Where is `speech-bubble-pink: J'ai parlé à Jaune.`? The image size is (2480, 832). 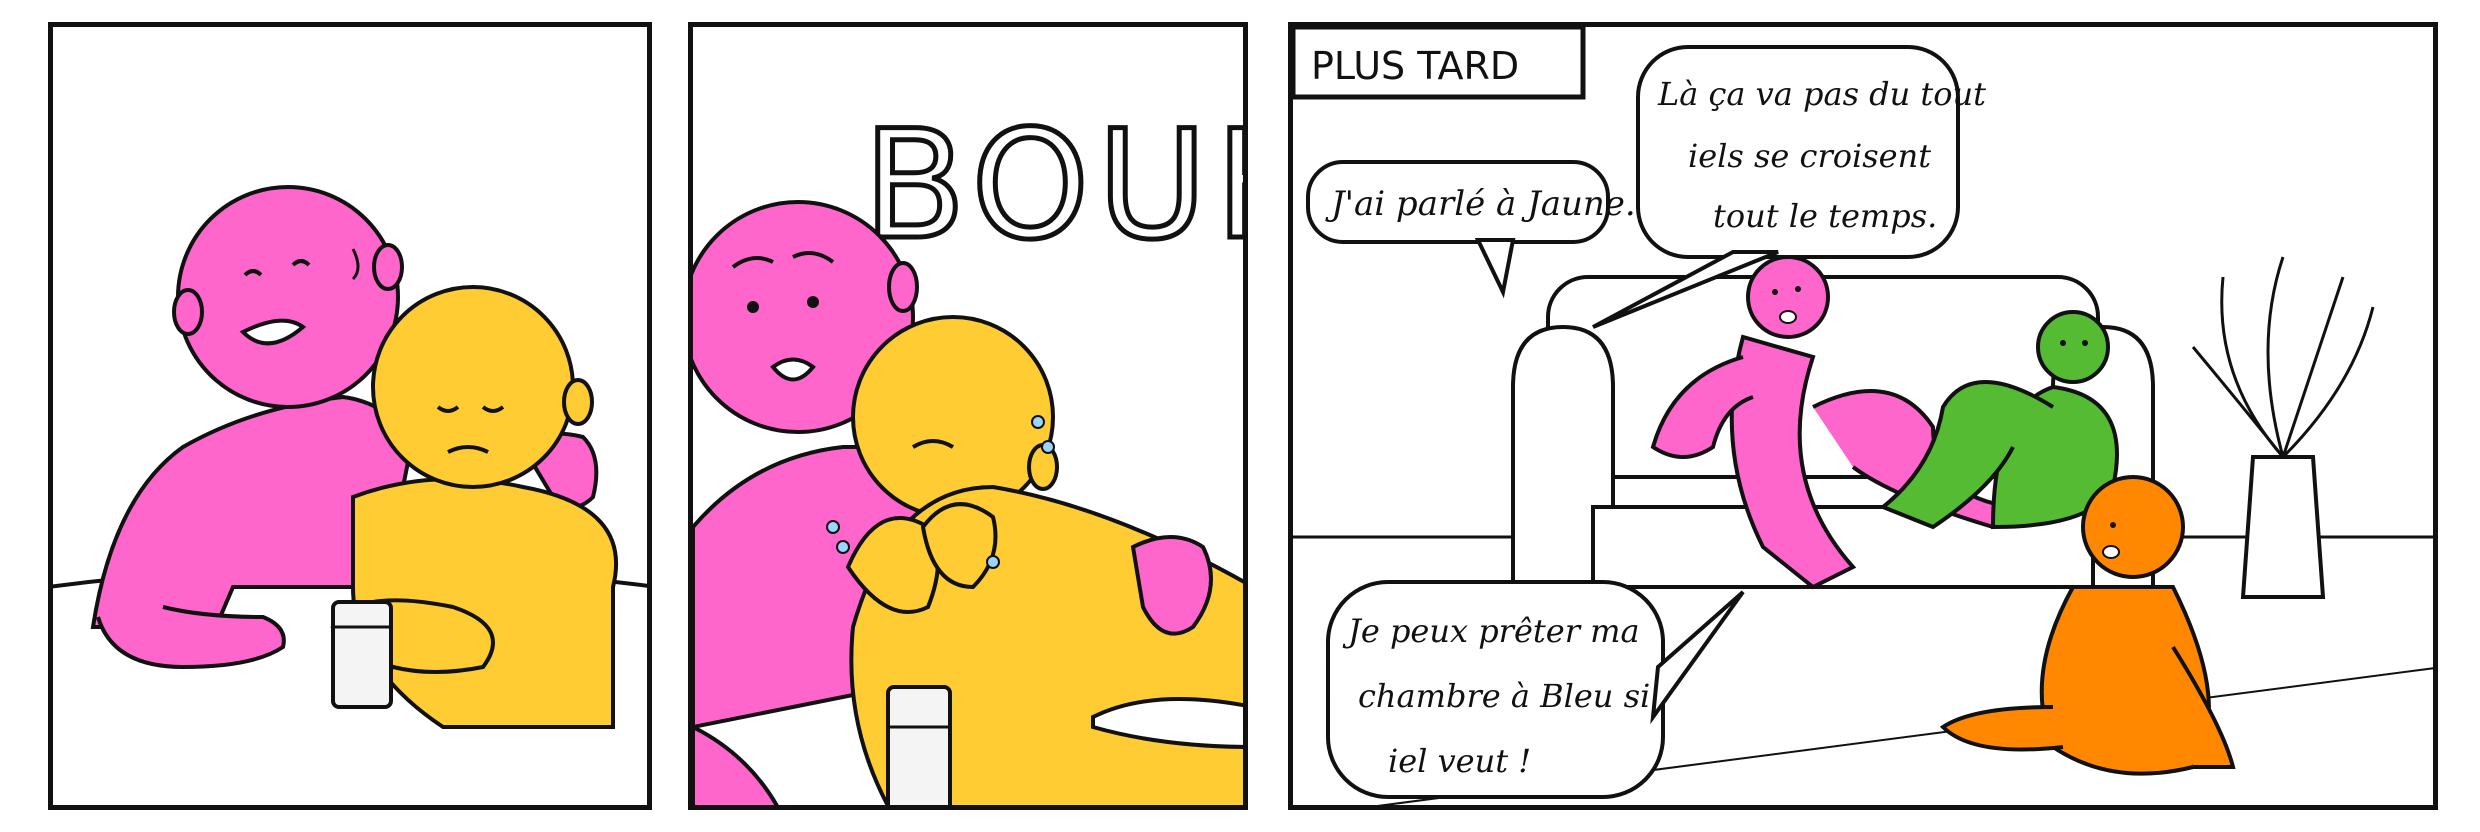 speech-bubble-pink: J'ai parlé à Jaune. is located at coordinates (1471, 229).